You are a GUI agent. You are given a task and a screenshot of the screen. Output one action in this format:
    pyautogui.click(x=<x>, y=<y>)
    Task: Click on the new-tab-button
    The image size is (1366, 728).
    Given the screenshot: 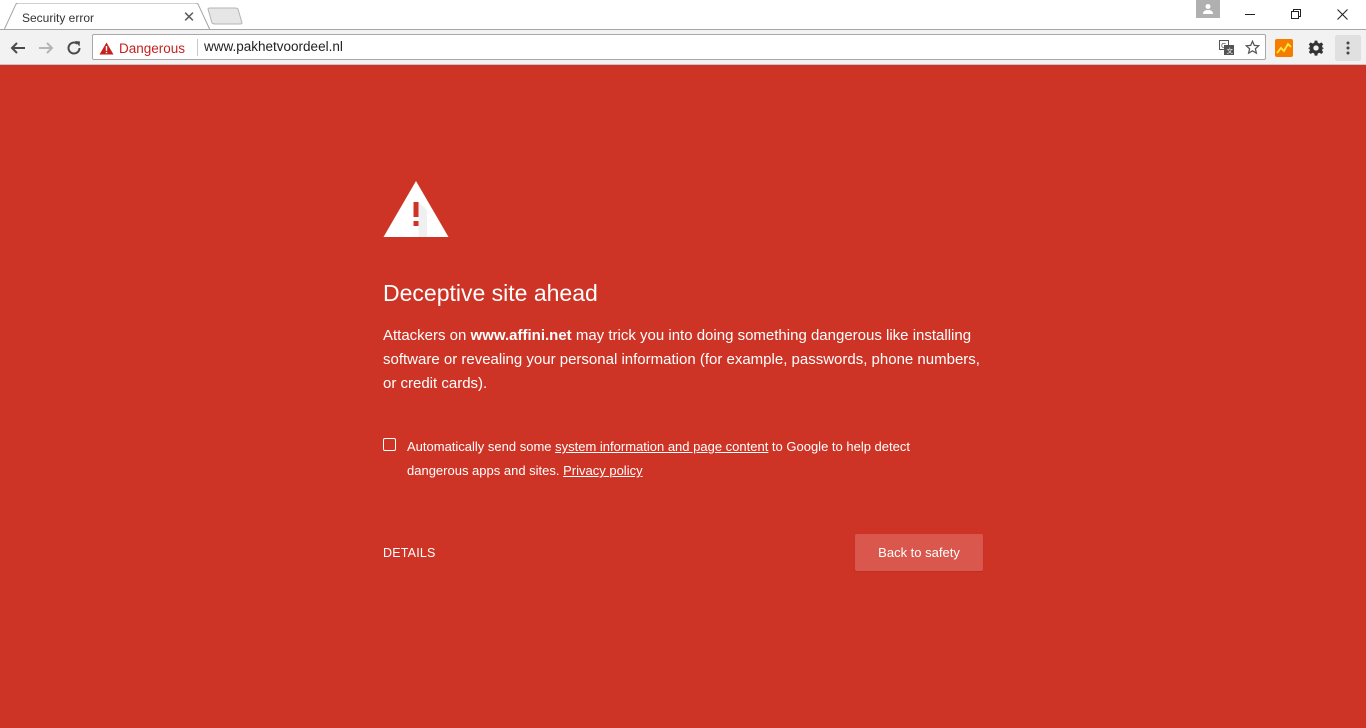 What is the action you would take?
    pyautogui.click(x=225, y=16)
    